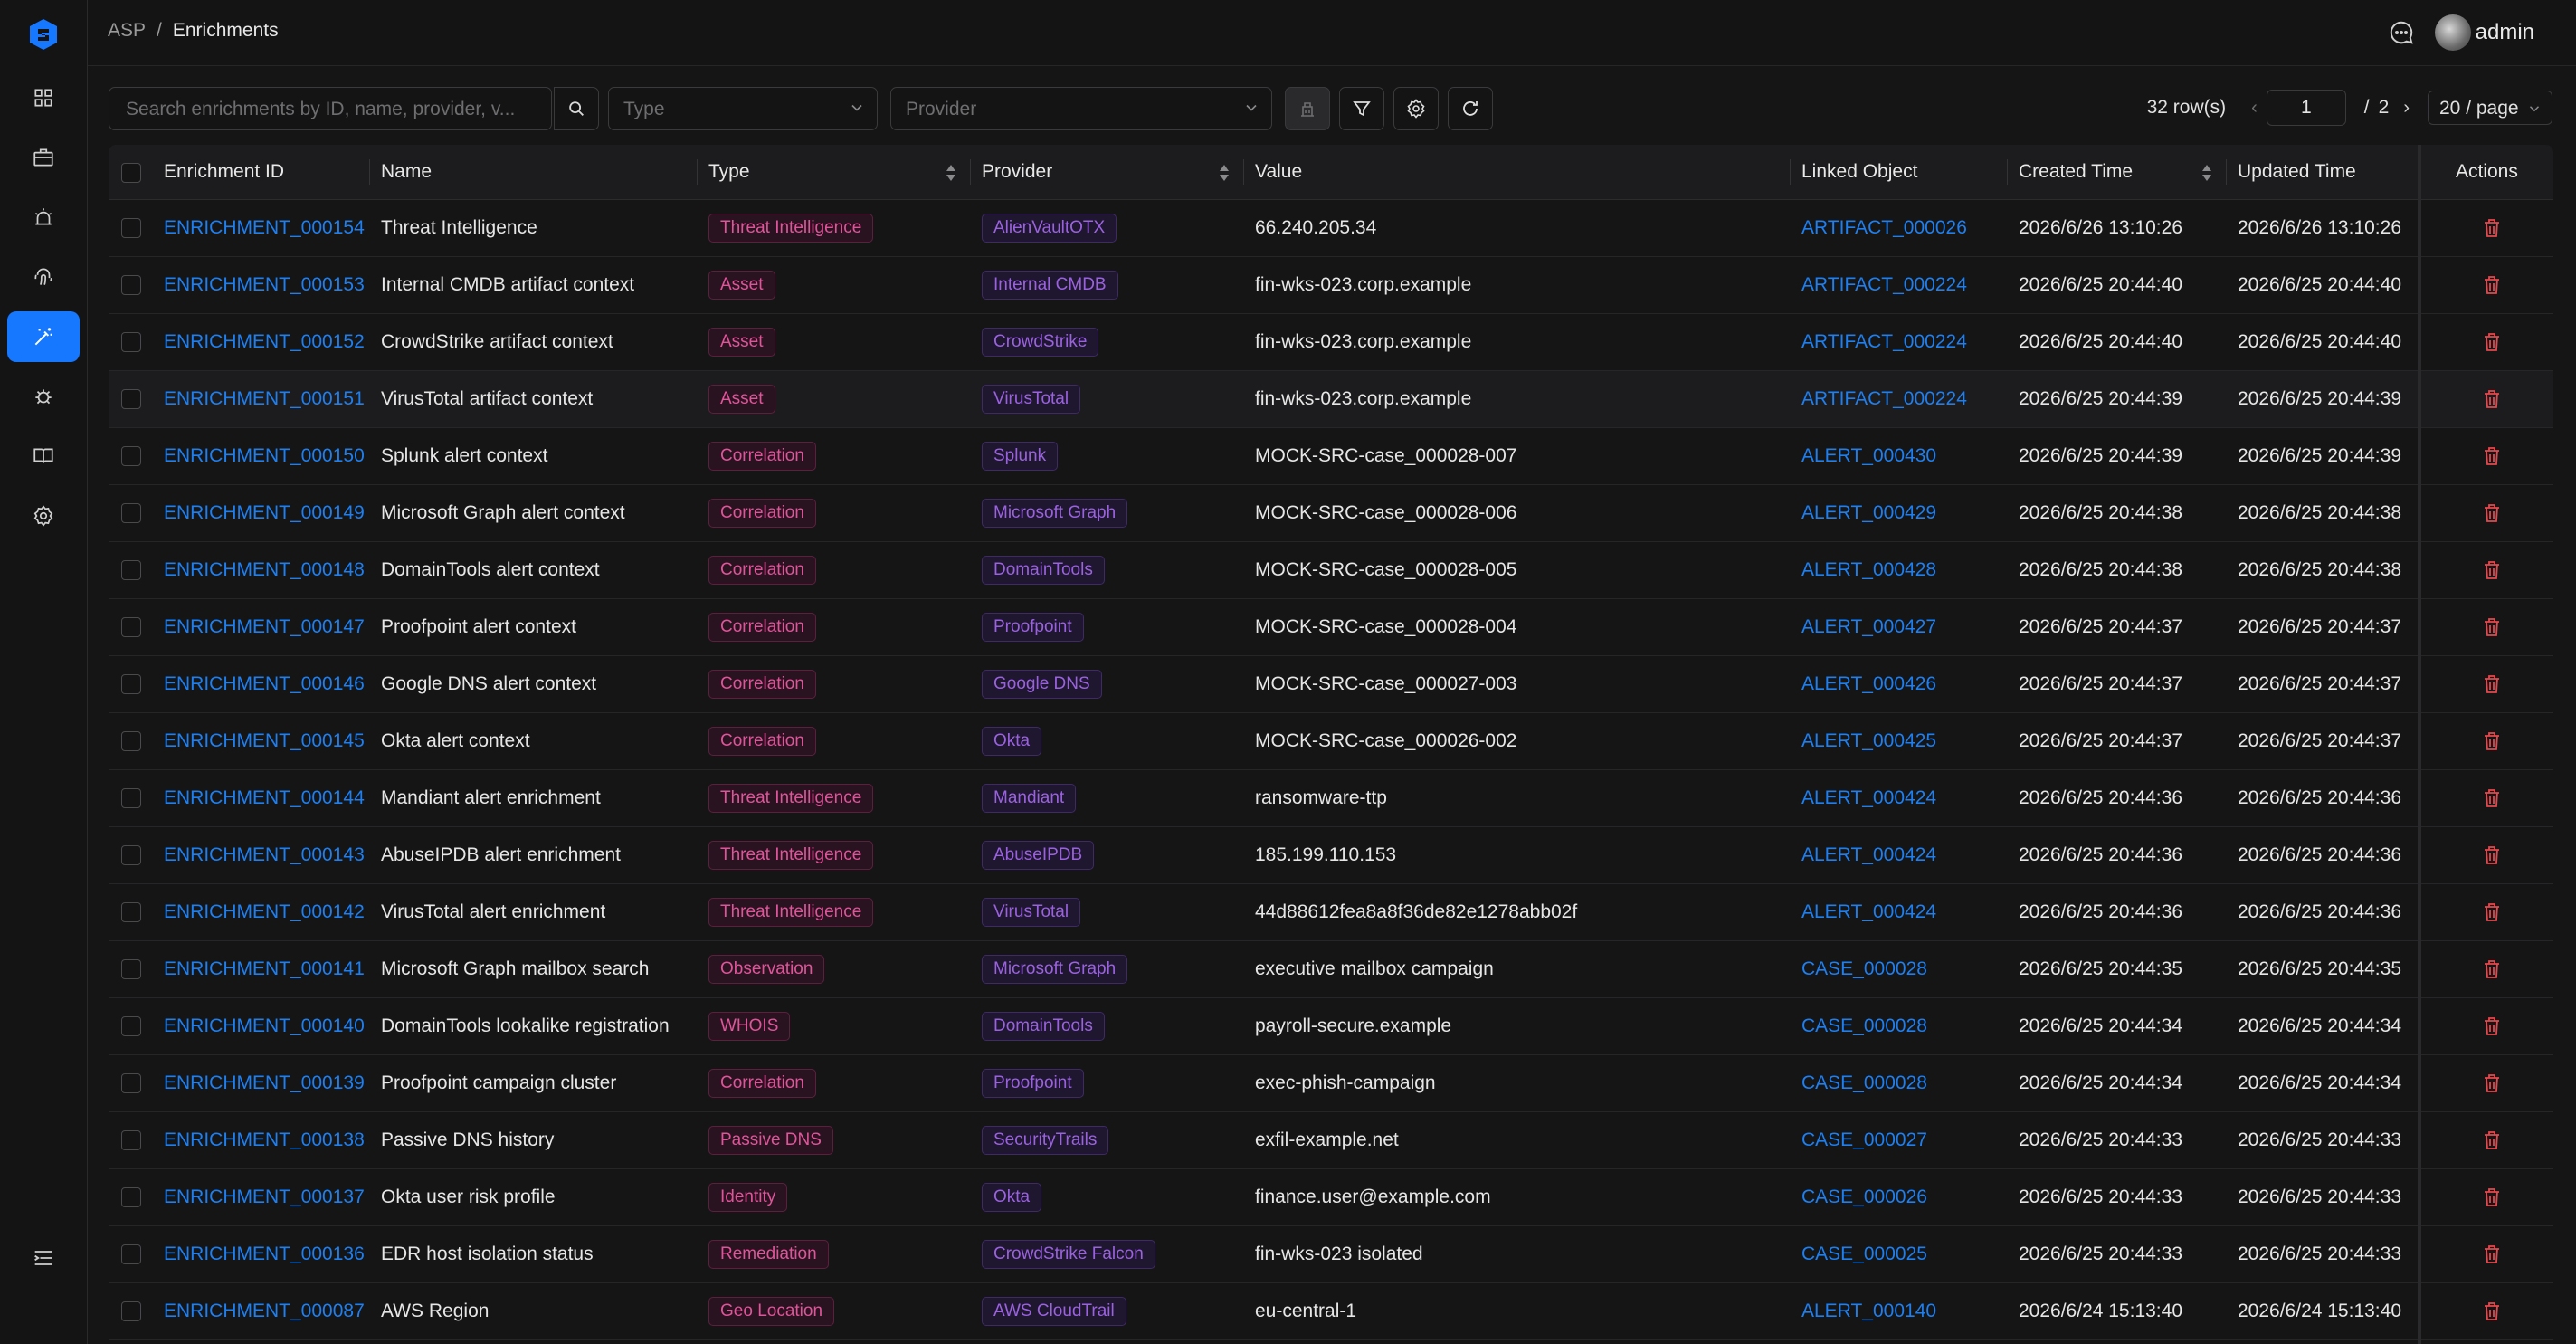  Describe the element at coordinates (325, 109) in the screenshot. I see `search-input` at that location.